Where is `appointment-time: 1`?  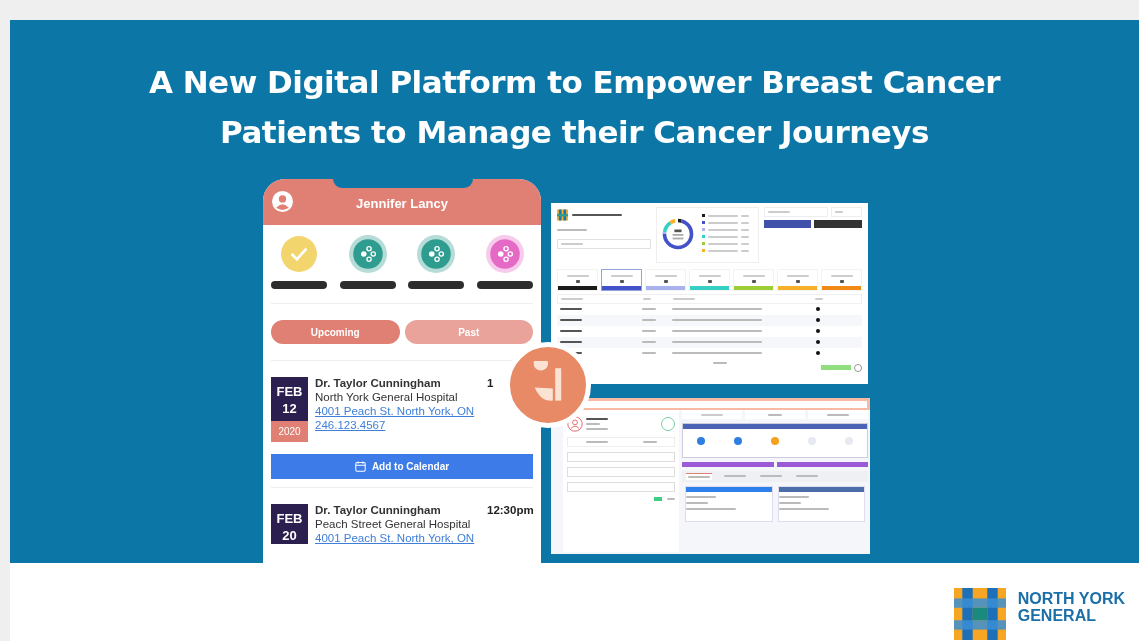
appointment-time: 1 is located at coordinates (490, 383).